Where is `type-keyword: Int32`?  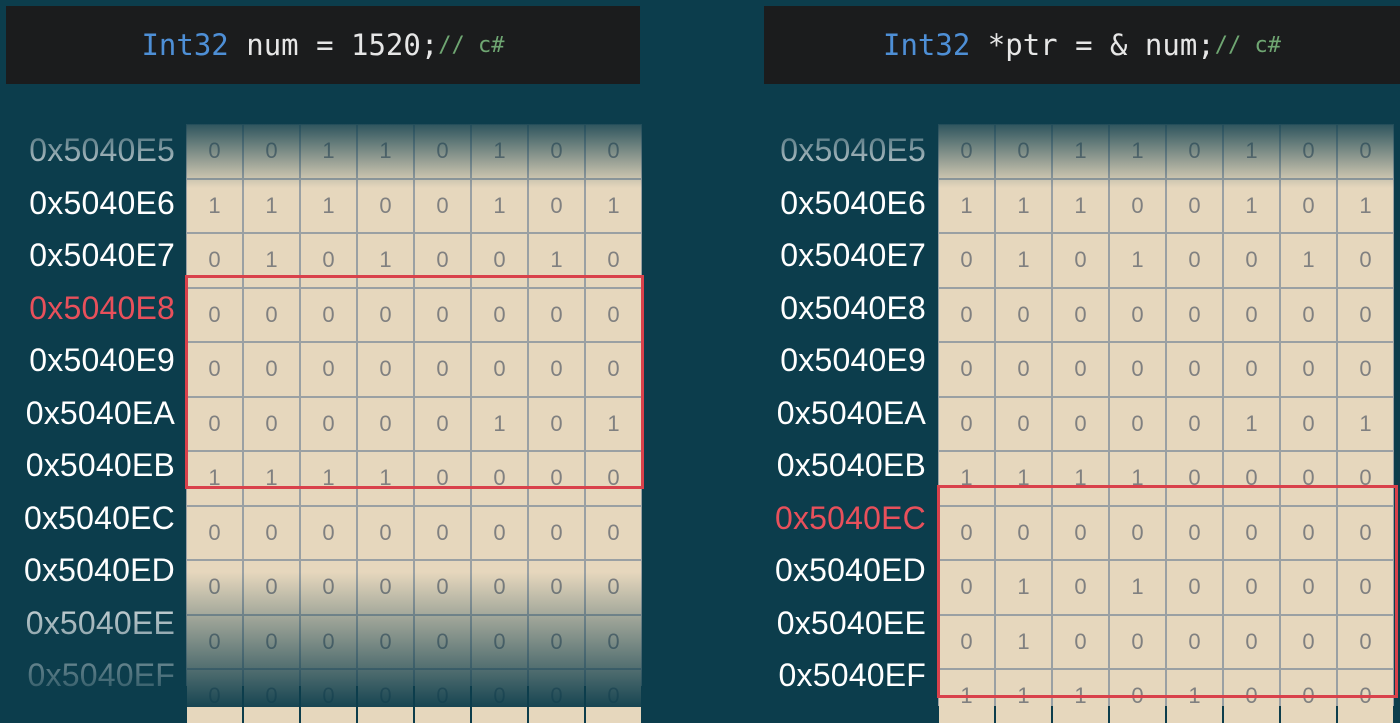
type-keyword: Int32 is located at coordinates (927, 45).